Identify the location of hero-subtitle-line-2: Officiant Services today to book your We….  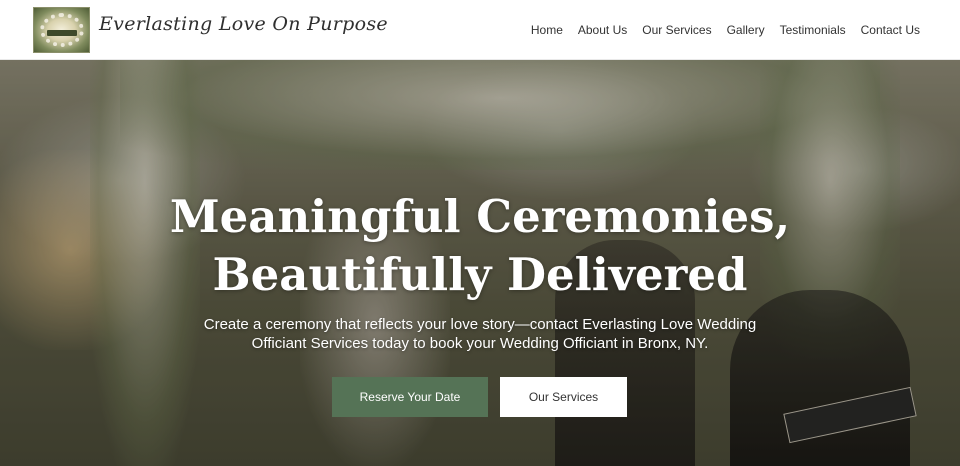
(480, 343).